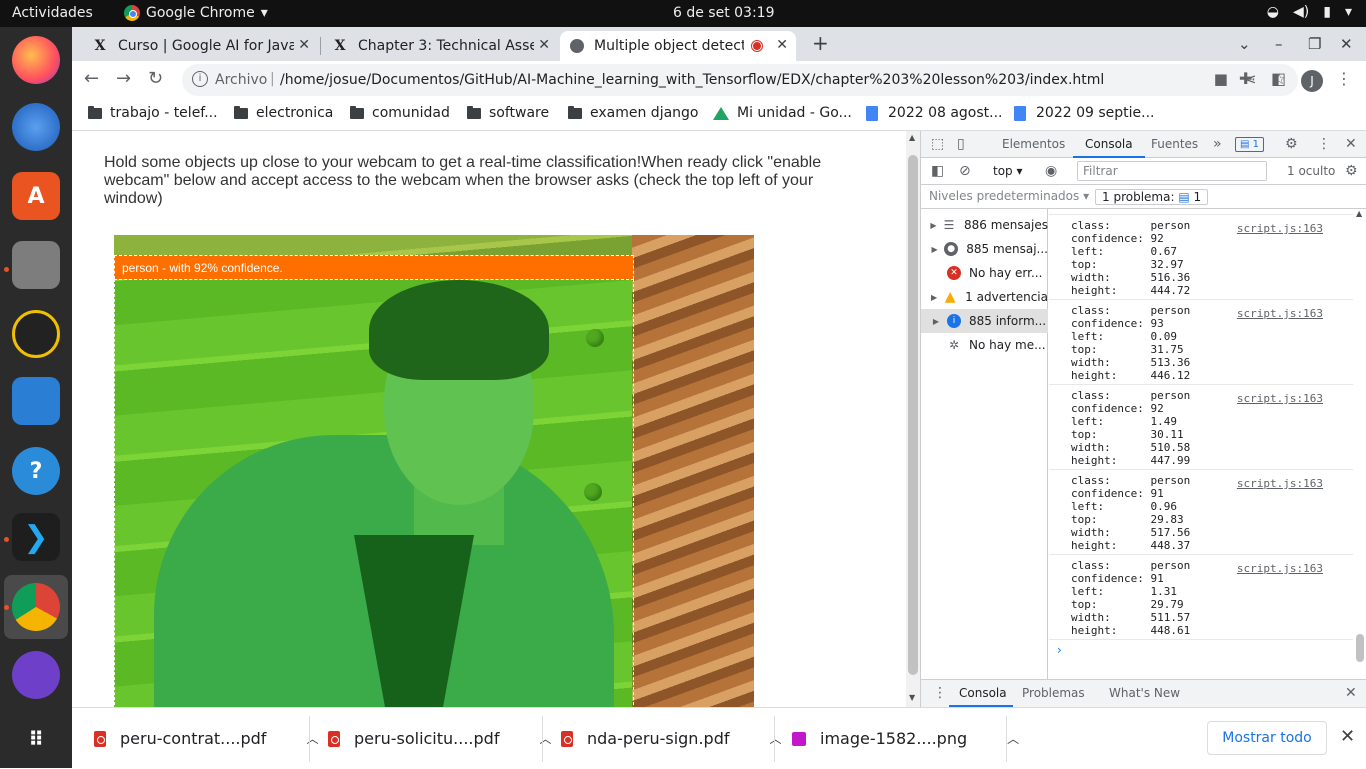  What do you see at coordinates (36, 196) in the screenshot?
I see `software-center-icon: A` at bounding box center [36, 196].